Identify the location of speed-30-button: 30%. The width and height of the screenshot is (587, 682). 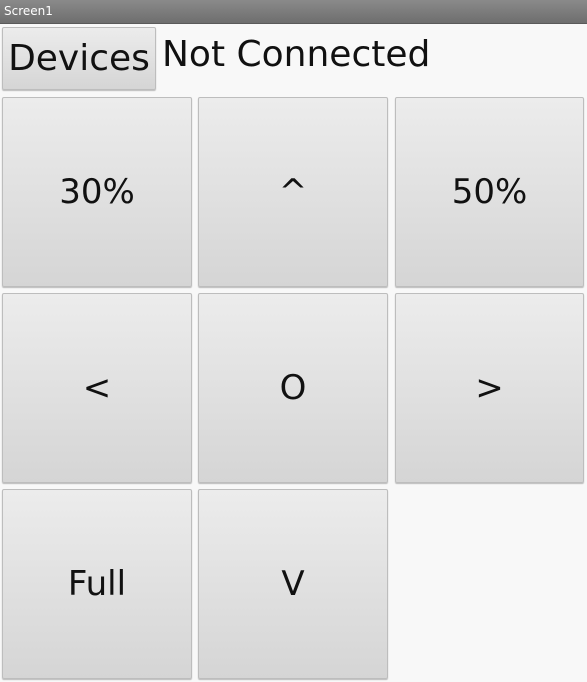
(97, 192).